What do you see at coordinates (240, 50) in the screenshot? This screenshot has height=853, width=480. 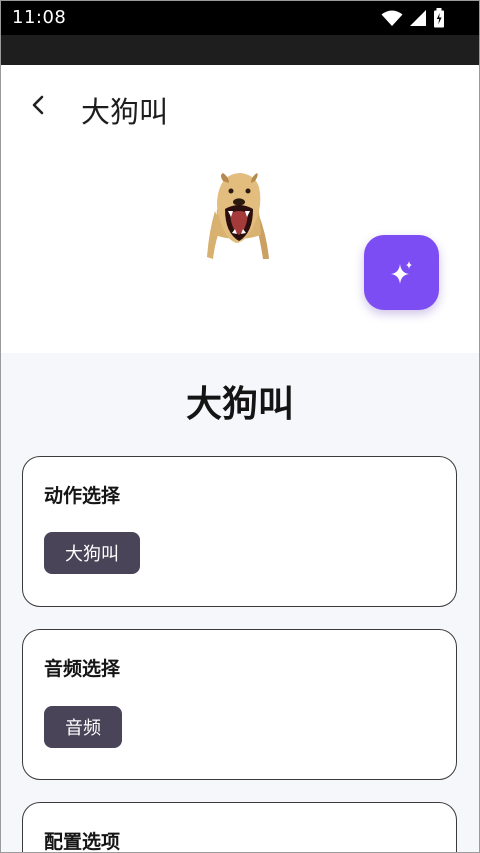 I see `app-bar-strip` at bounding box center [240, 50].